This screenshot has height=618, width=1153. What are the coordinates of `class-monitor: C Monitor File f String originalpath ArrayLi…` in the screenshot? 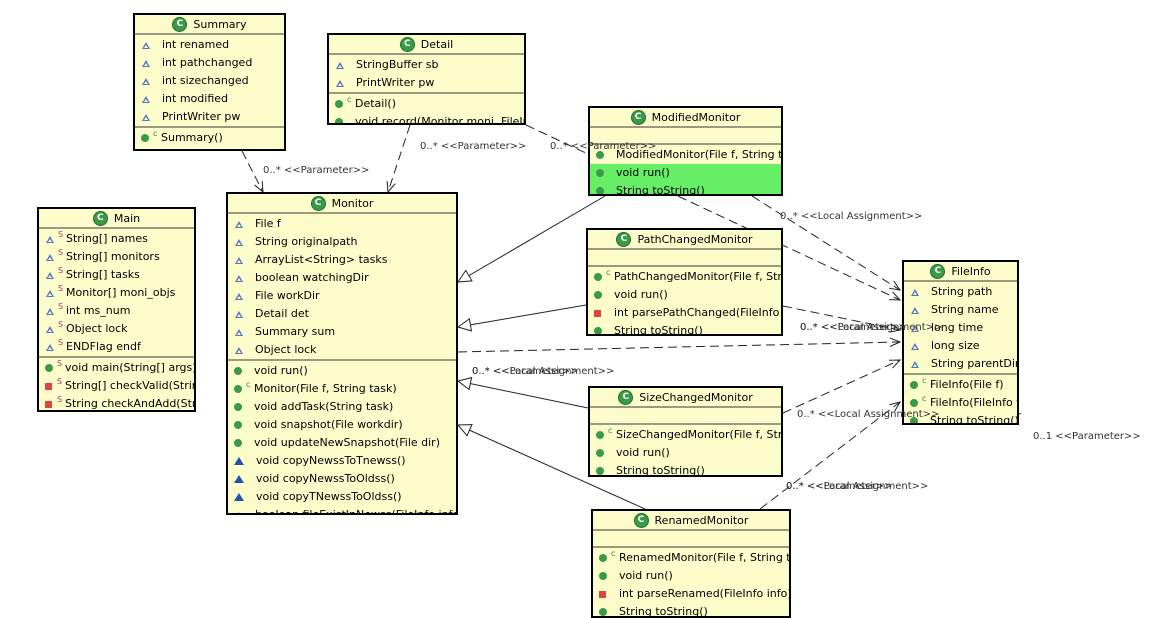 It's located at (342, 353).